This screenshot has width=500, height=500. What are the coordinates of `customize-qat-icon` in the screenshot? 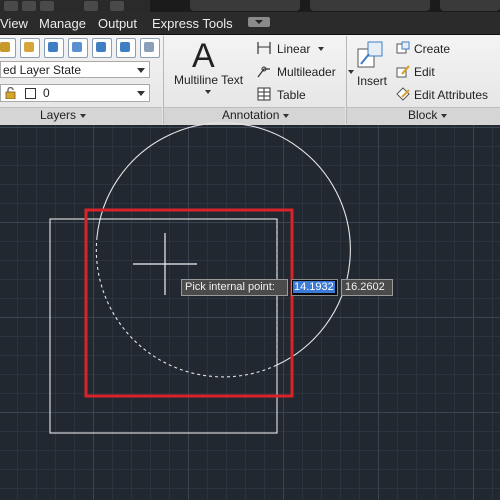 It's located at (117, 6).